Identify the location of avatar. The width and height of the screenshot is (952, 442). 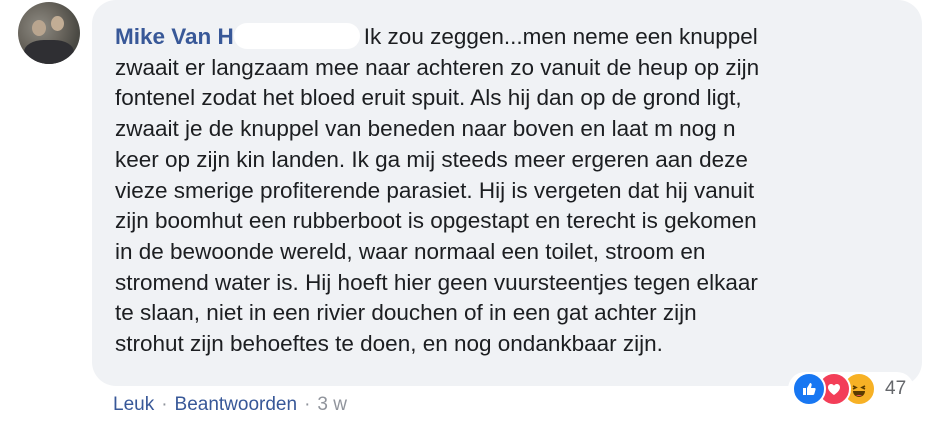
(49, 33).